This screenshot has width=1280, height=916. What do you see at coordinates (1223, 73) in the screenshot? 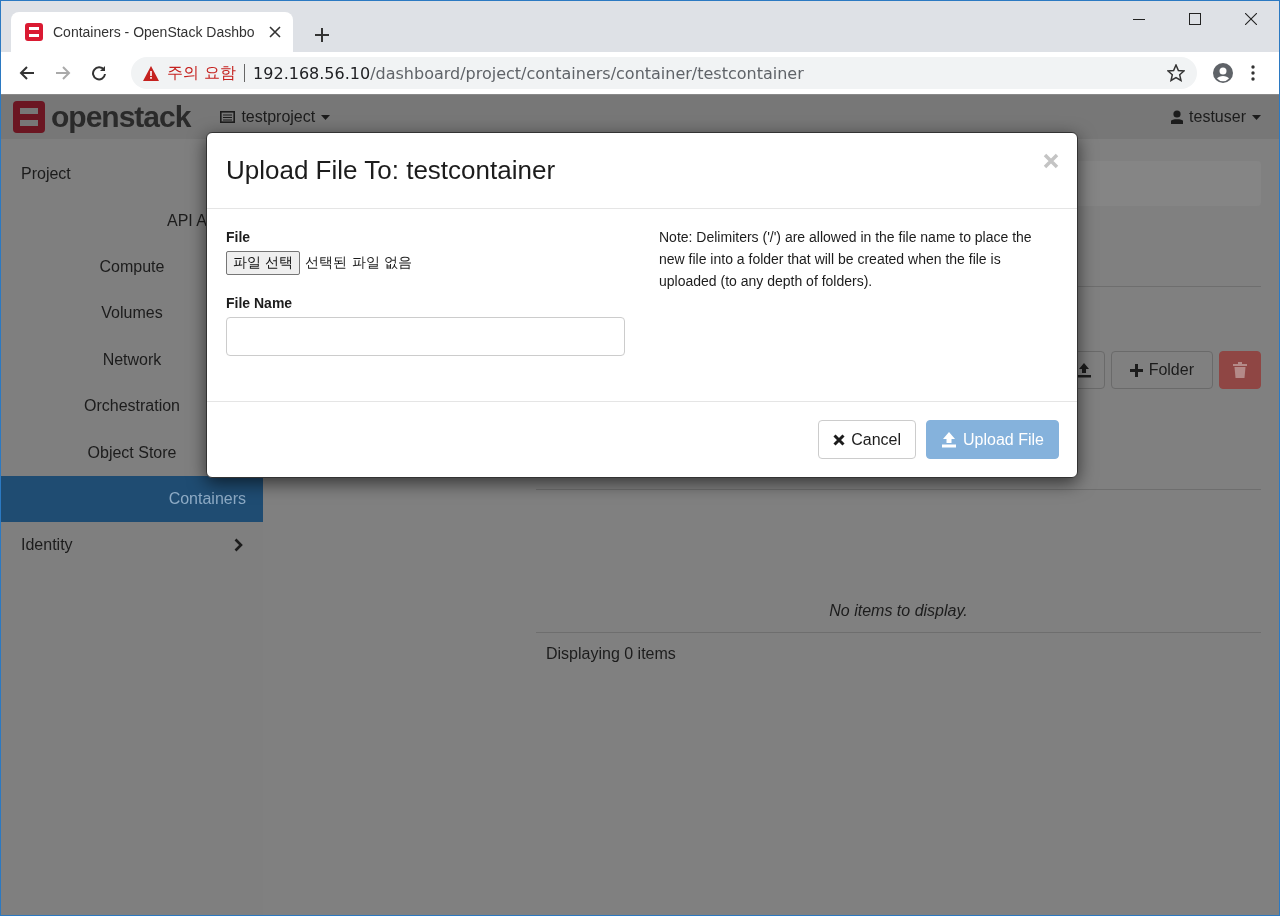
I see `profile-icon` at bounding box center [1223, 73].